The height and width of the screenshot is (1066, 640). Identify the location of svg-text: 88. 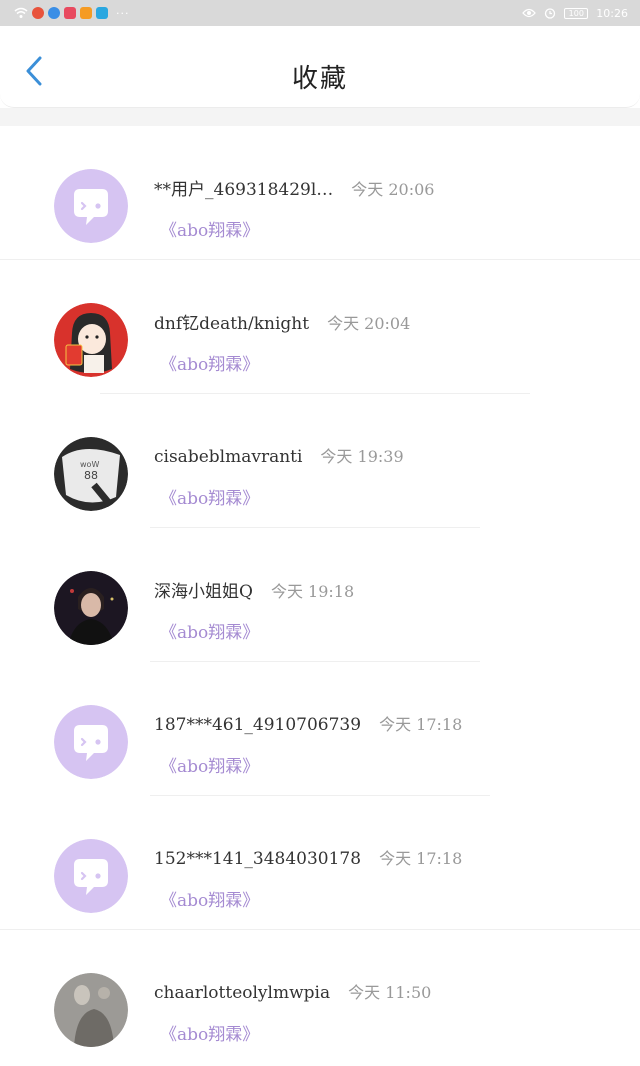
(91, 475).